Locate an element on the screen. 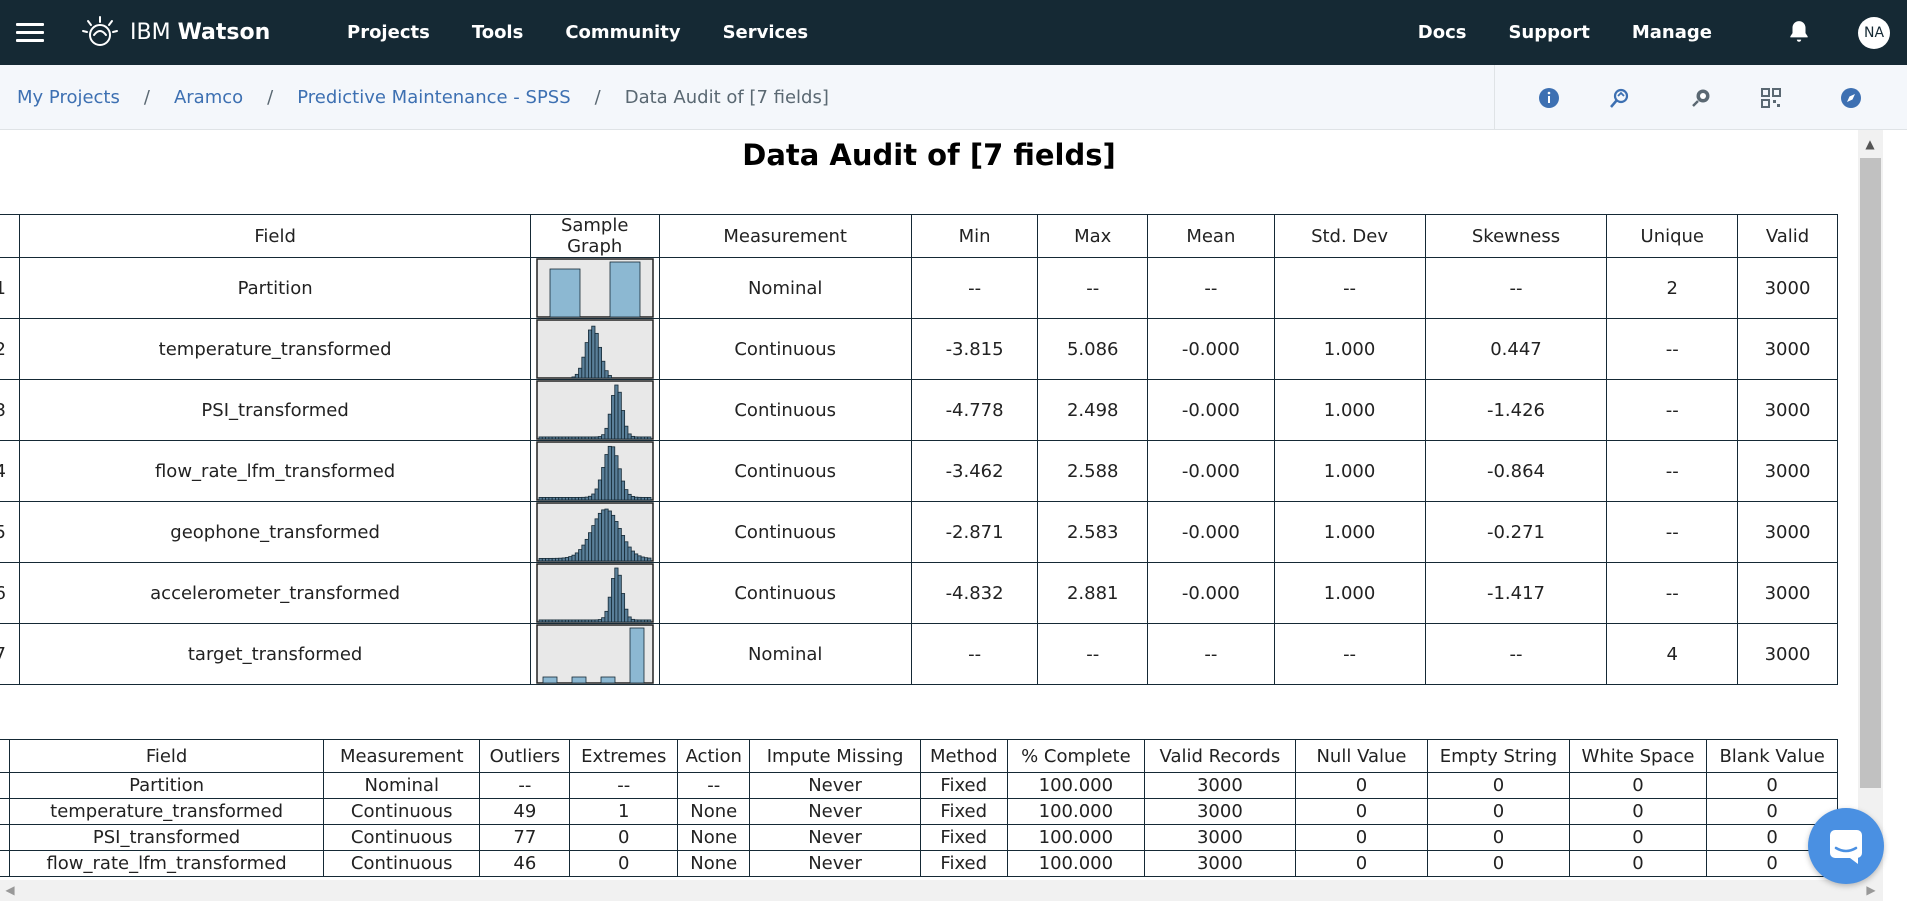 The image size is (1907, 901). table-cell: -- is located at coordinates (525, 785).